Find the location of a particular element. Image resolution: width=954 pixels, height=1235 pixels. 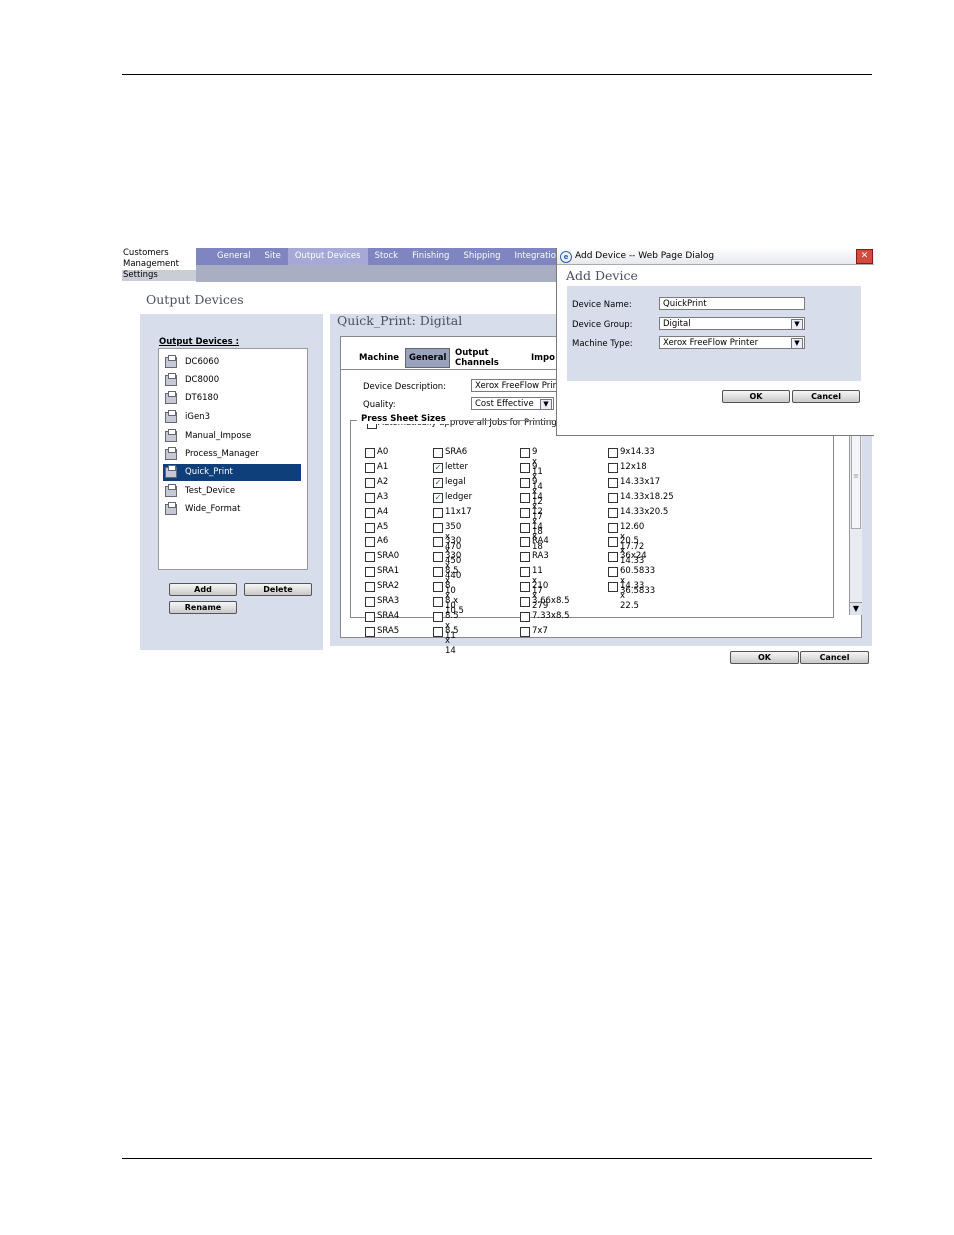

list-item: Wide_Format is located at coordinates (232, 509).